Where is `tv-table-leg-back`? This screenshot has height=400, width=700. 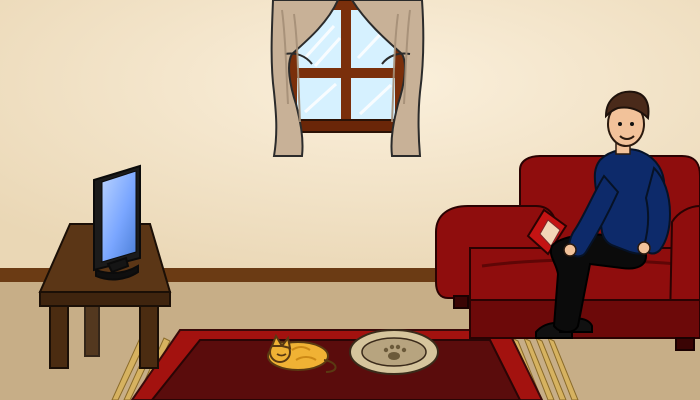
tv-table-leg-back is located at coordinates (92, 331).